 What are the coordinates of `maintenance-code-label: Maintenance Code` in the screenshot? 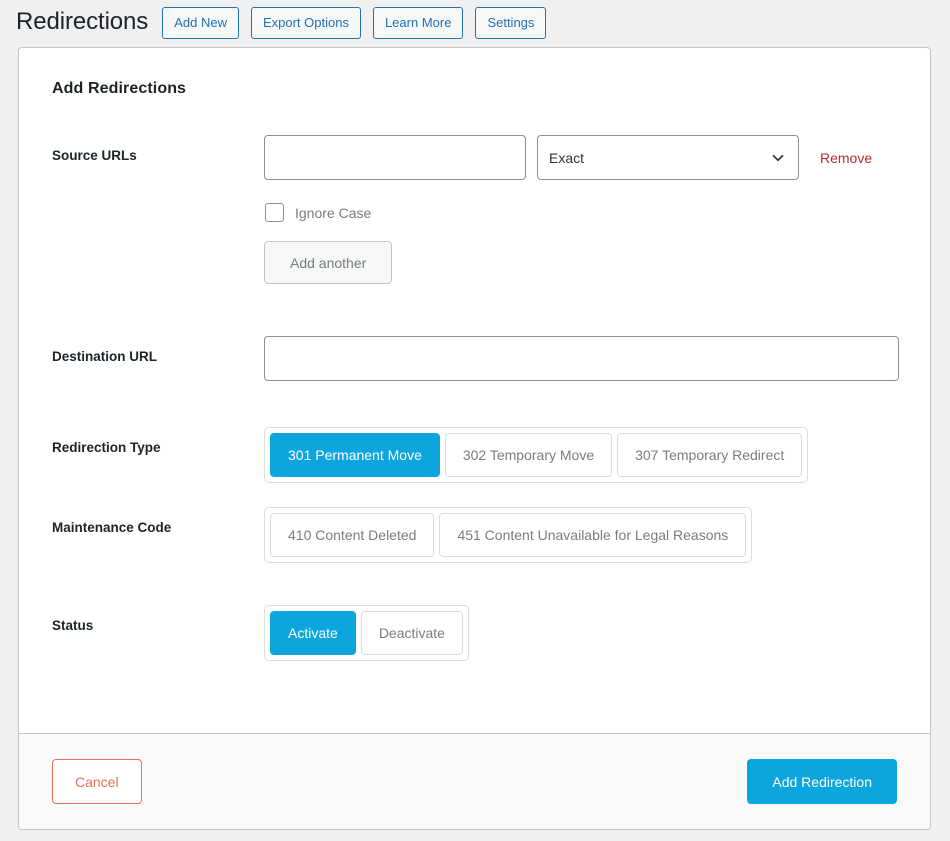 It's located at (112, 527).